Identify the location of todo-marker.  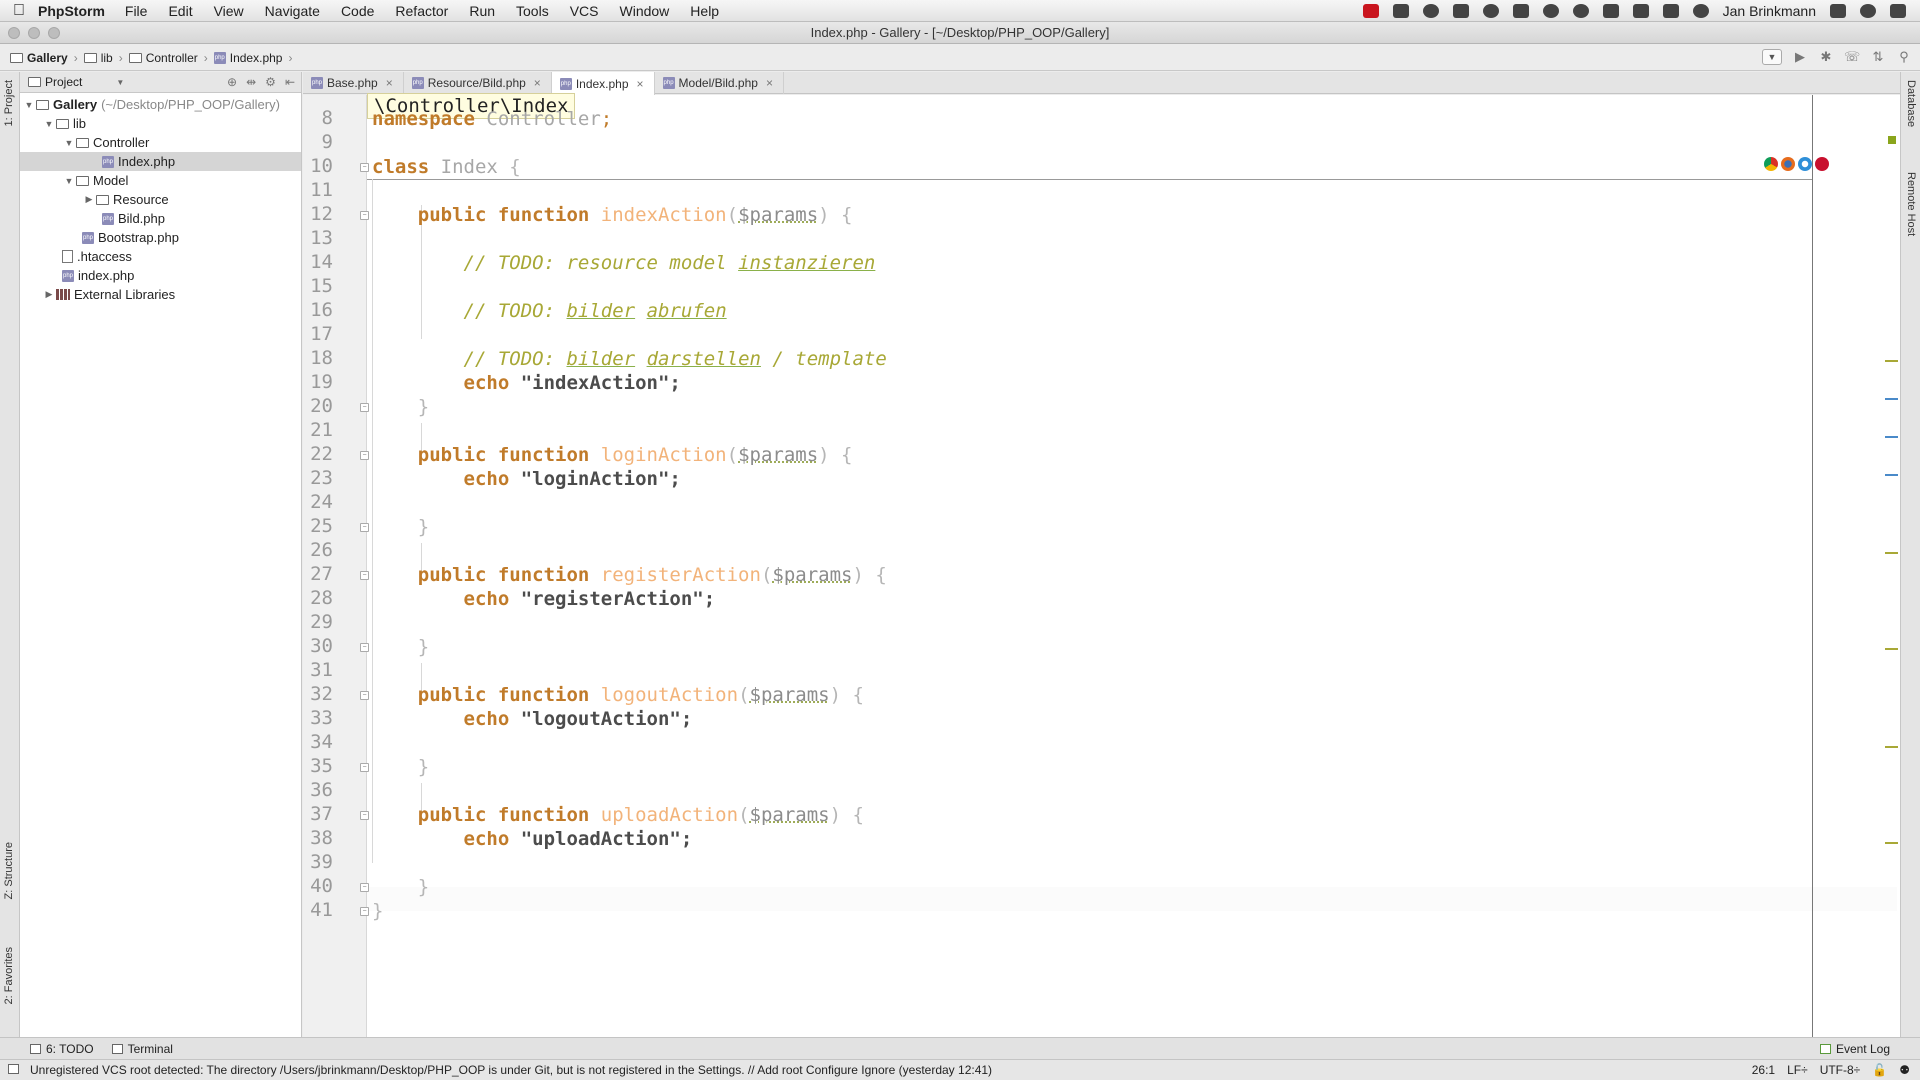
(1891, 361).